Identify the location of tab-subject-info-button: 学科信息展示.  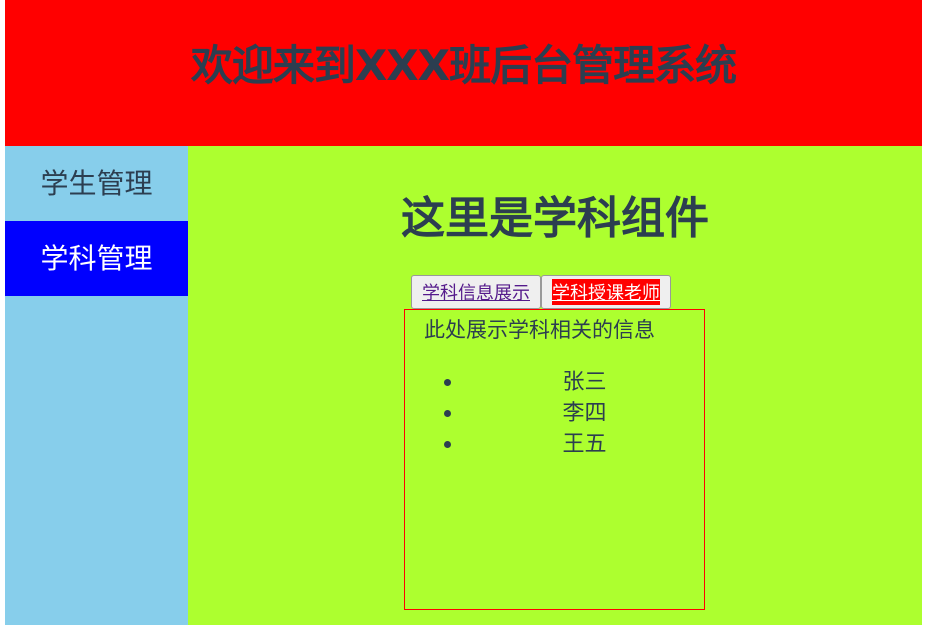
(476, 292).